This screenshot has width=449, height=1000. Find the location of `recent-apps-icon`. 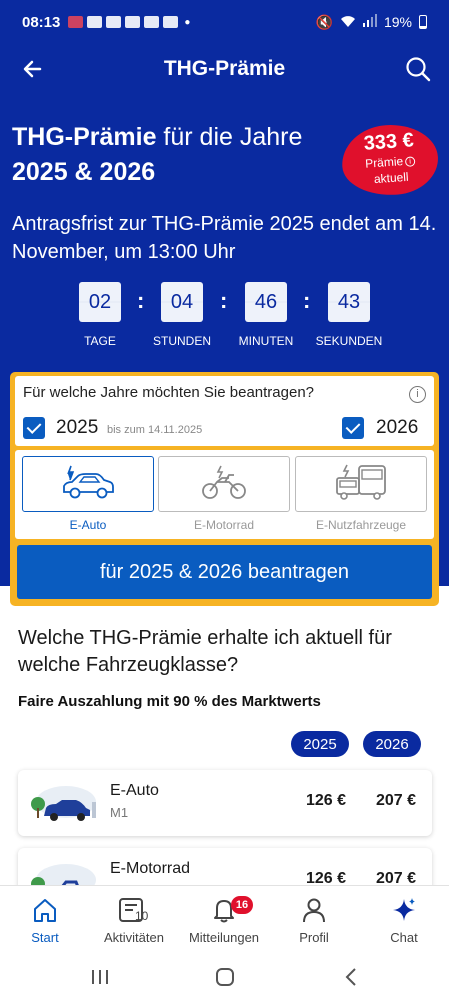

recent-apps-icon is located at coordinates (100, 977).